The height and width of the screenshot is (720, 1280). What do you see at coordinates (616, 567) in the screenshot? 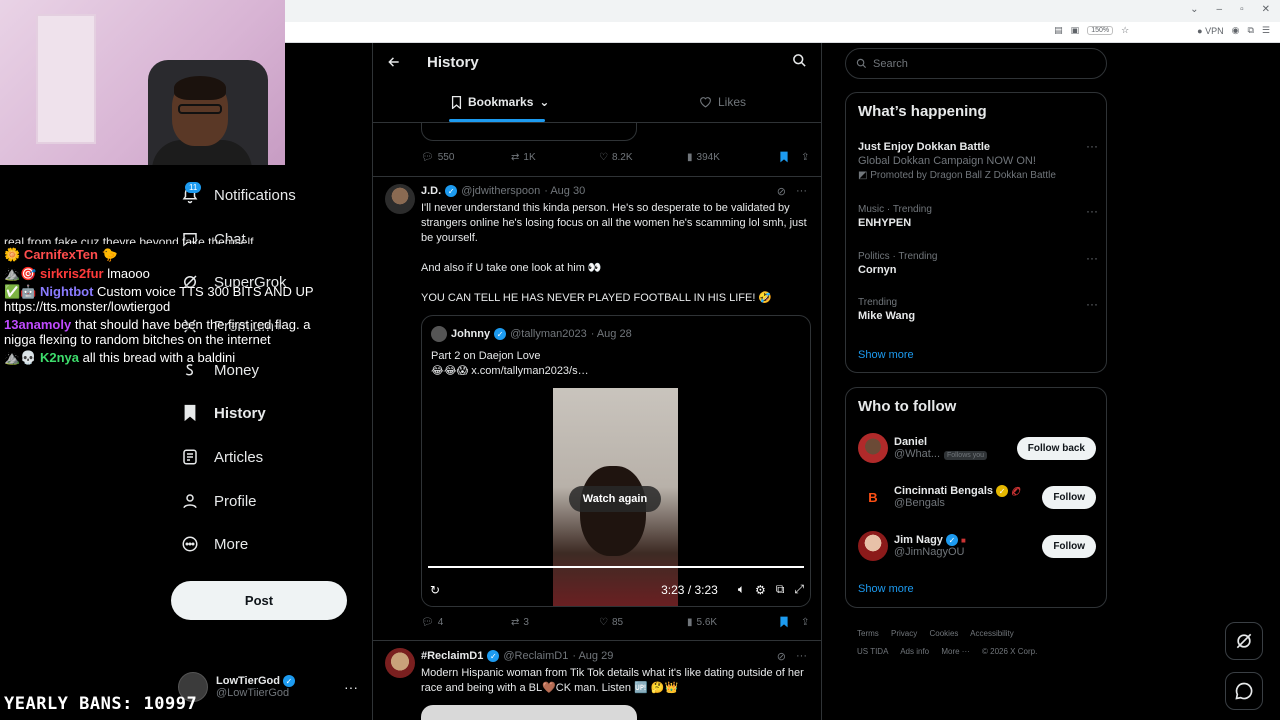
I see `video-progress-bar` at bounding box center [616, 567].